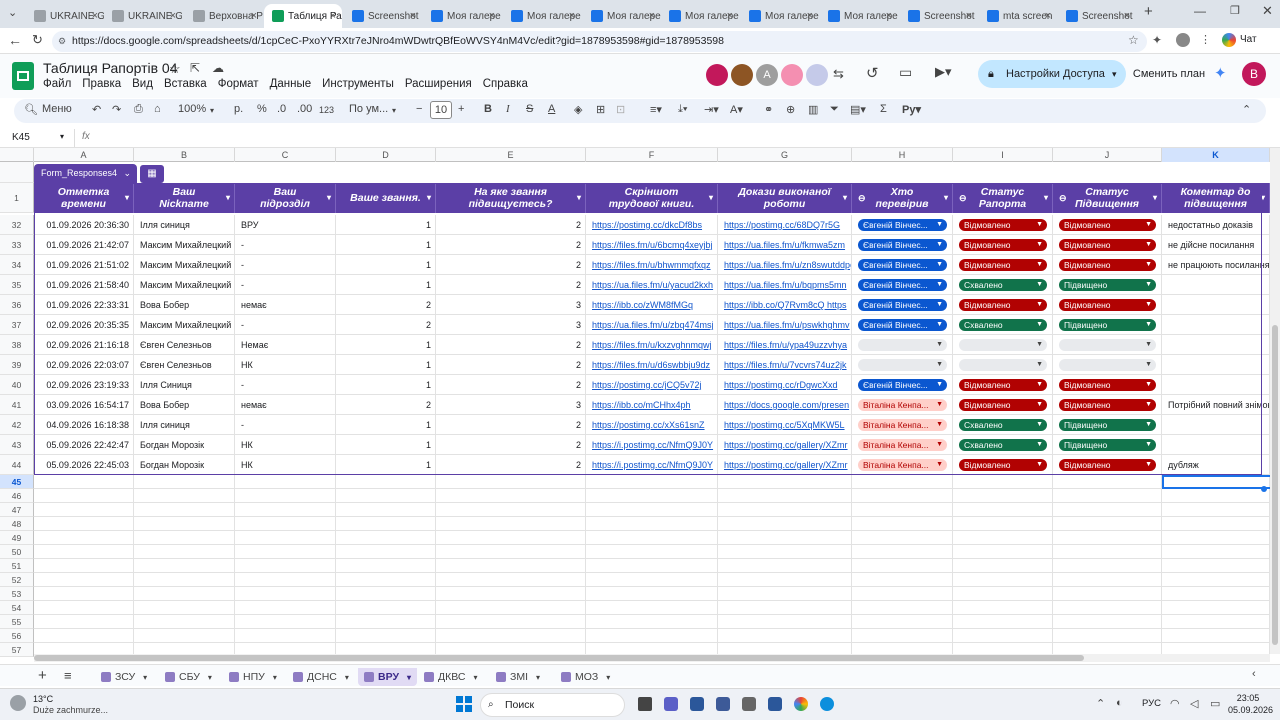  I want to click on link-text: https://ua.files.fm/u/zn8swutddpgt, so click(787, 265).